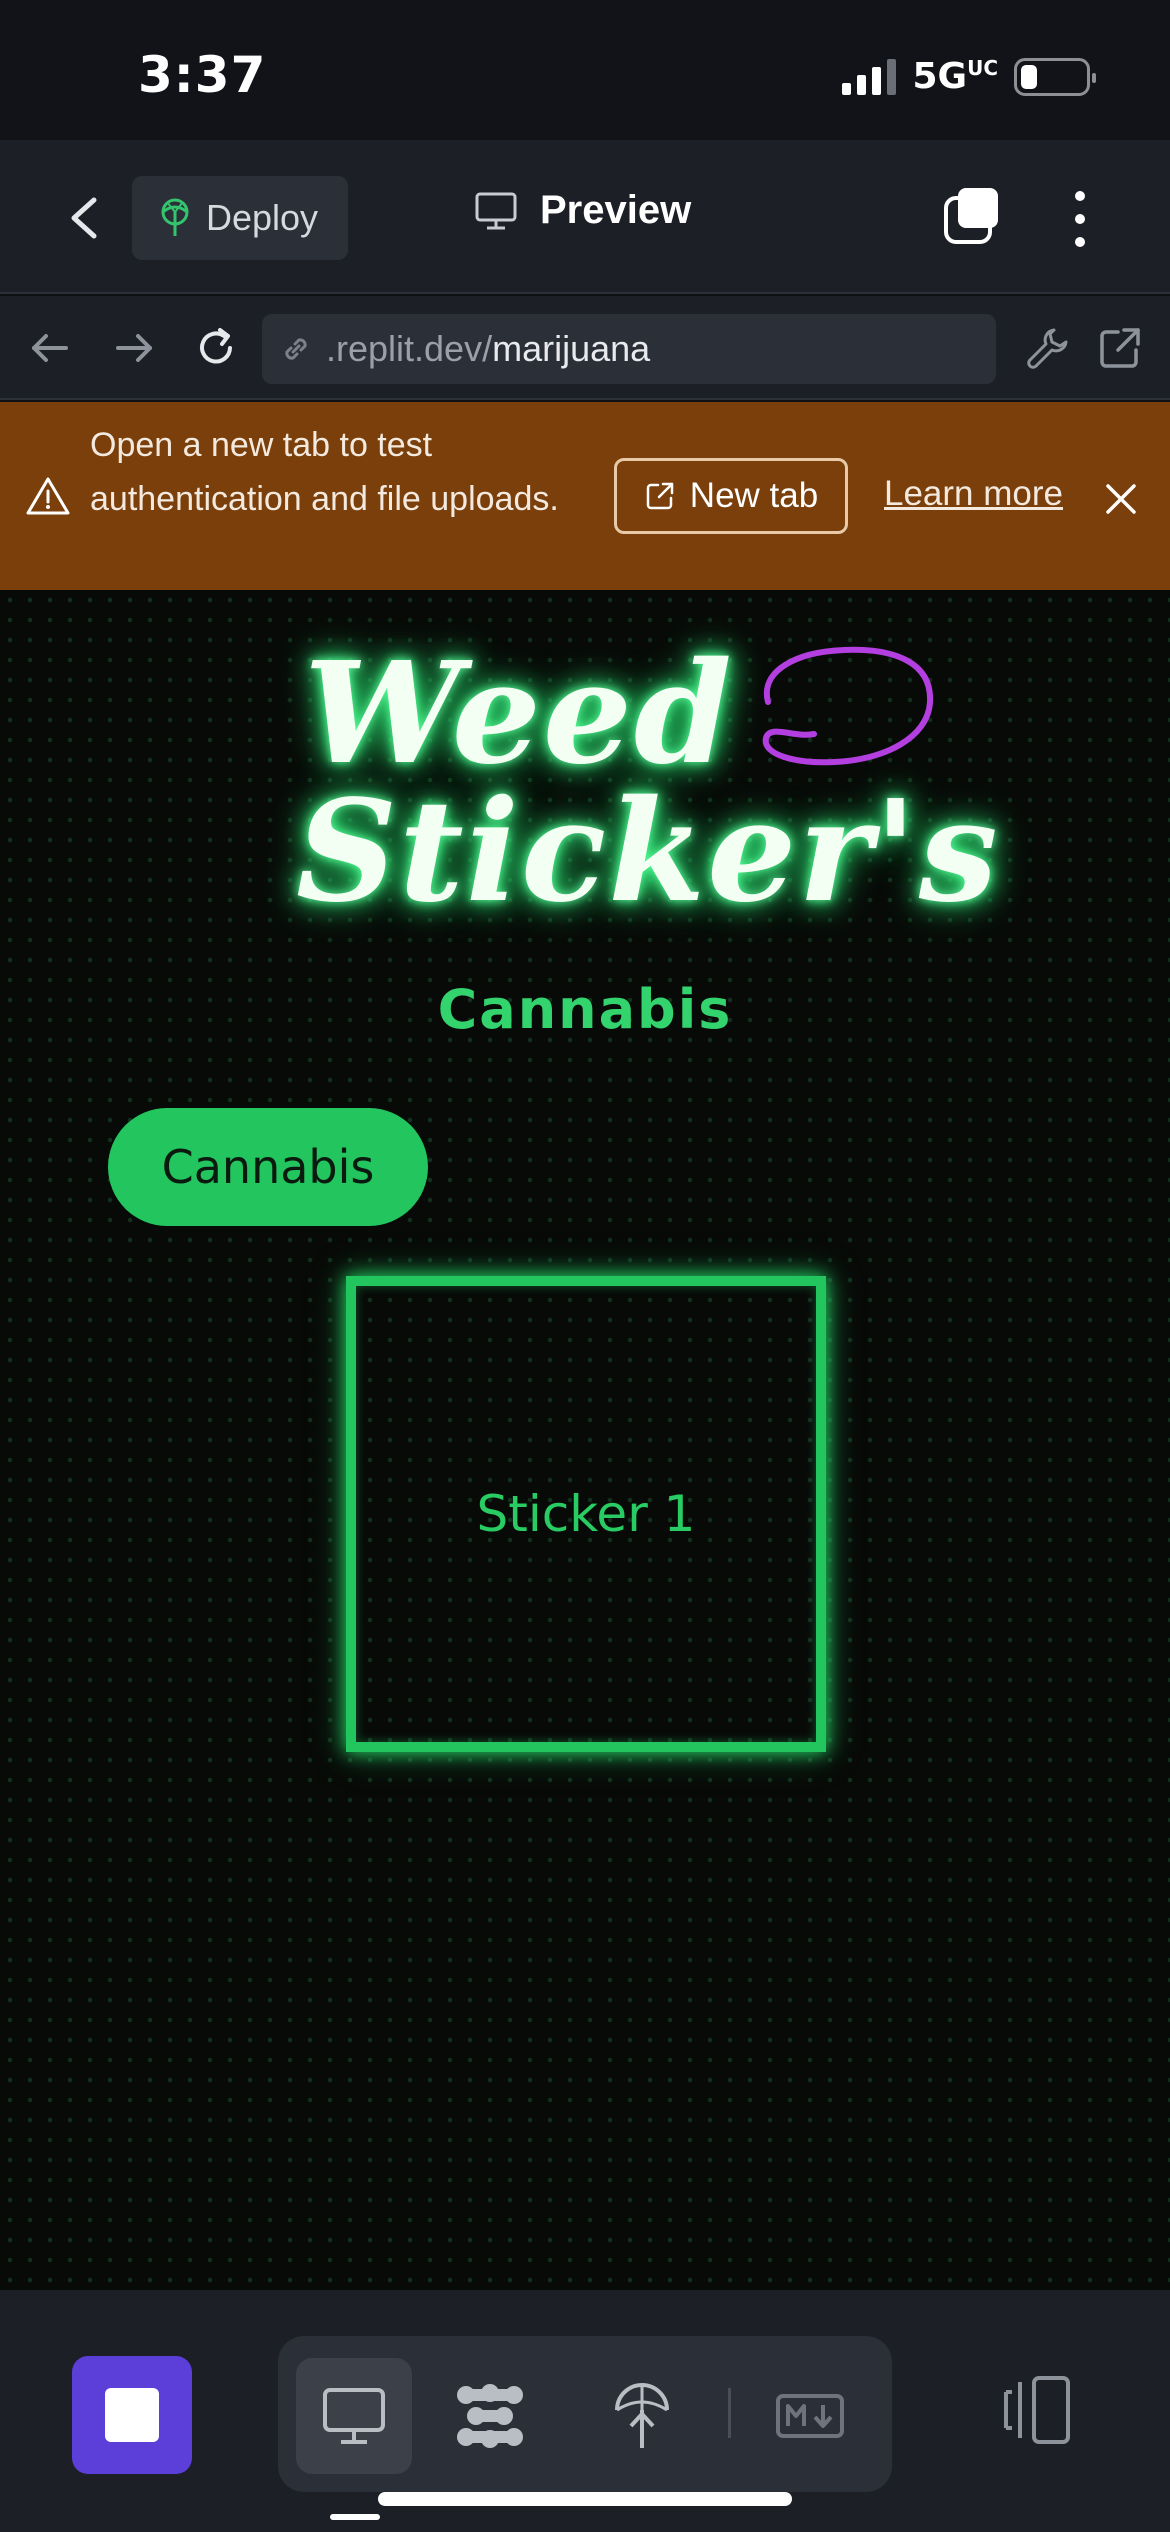 This screenshot has width=1170, height=2532. I want to click on close-icon, so click(1121, 499).